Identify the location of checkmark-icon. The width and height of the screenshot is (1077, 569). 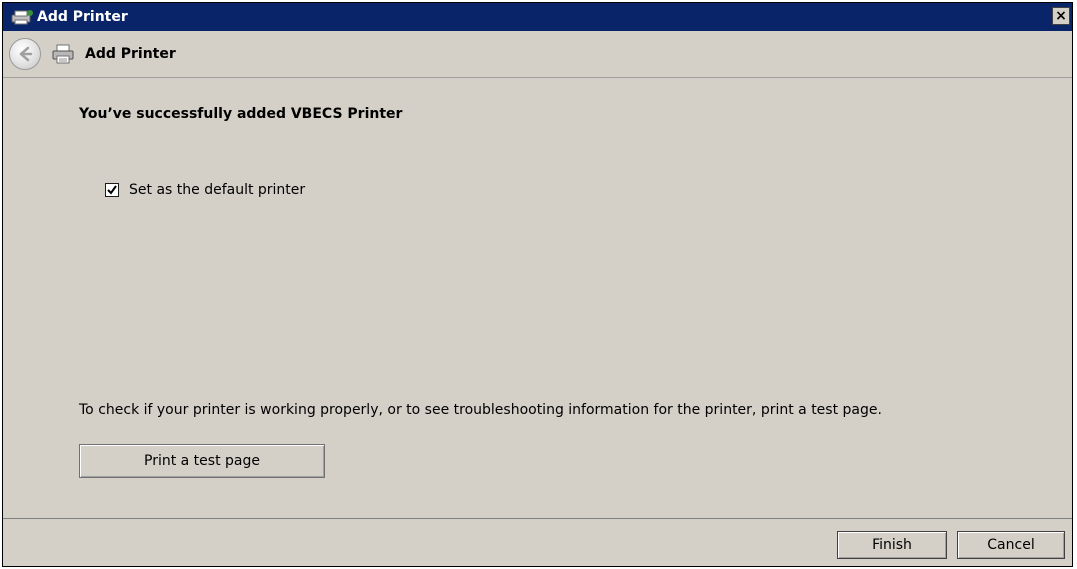
(112, 190).